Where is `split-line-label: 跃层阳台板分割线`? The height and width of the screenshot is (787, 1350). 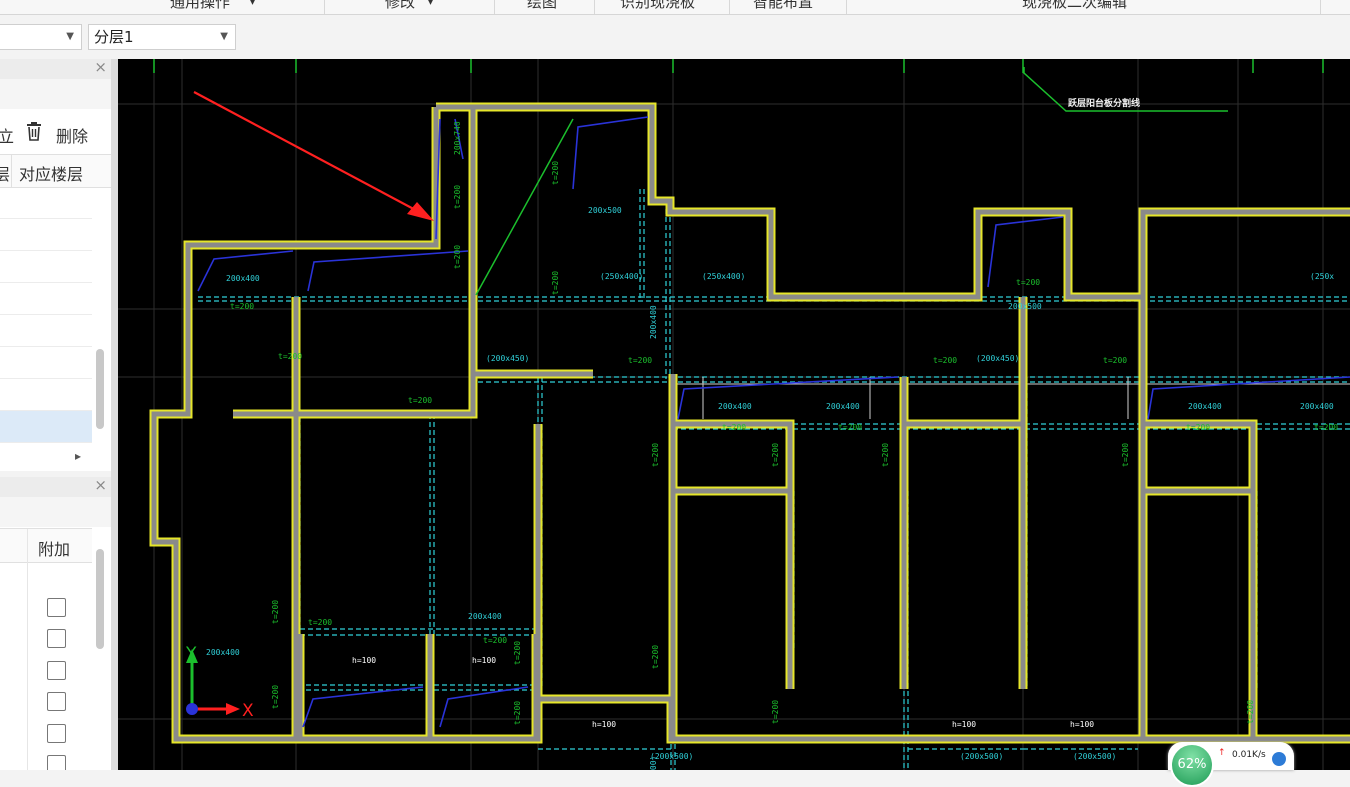
split-line-label: 跃层阳台板分割线 is located at coordinates (1104, 103).